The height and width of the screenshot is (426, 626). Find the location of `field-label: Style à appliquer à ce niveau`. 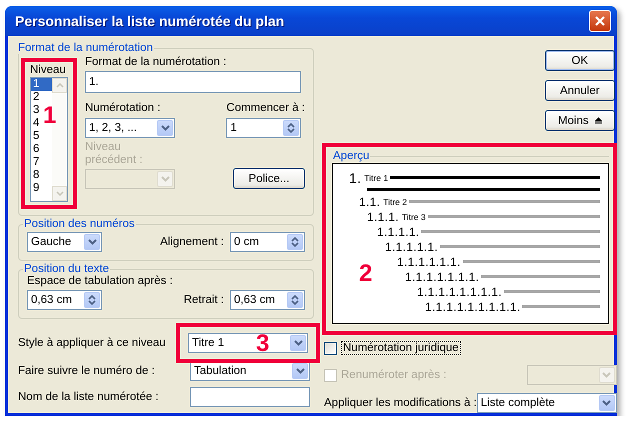

field-label: Style à appliquer à ce niveau is located at coordinates (92, 343).